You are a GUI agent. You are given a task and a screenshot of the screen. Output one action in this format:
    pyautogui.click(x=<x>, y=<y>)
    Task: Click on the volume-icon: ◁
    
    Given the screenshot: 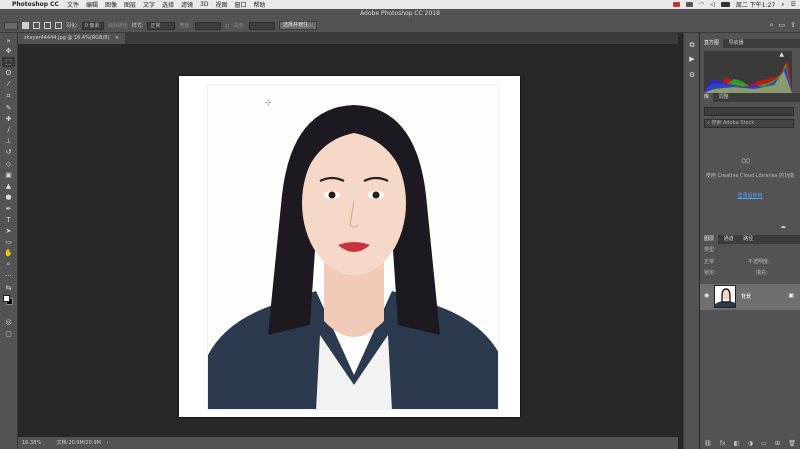 What is the action you would take?
    pyautogui.click(x=712, y=4)
    